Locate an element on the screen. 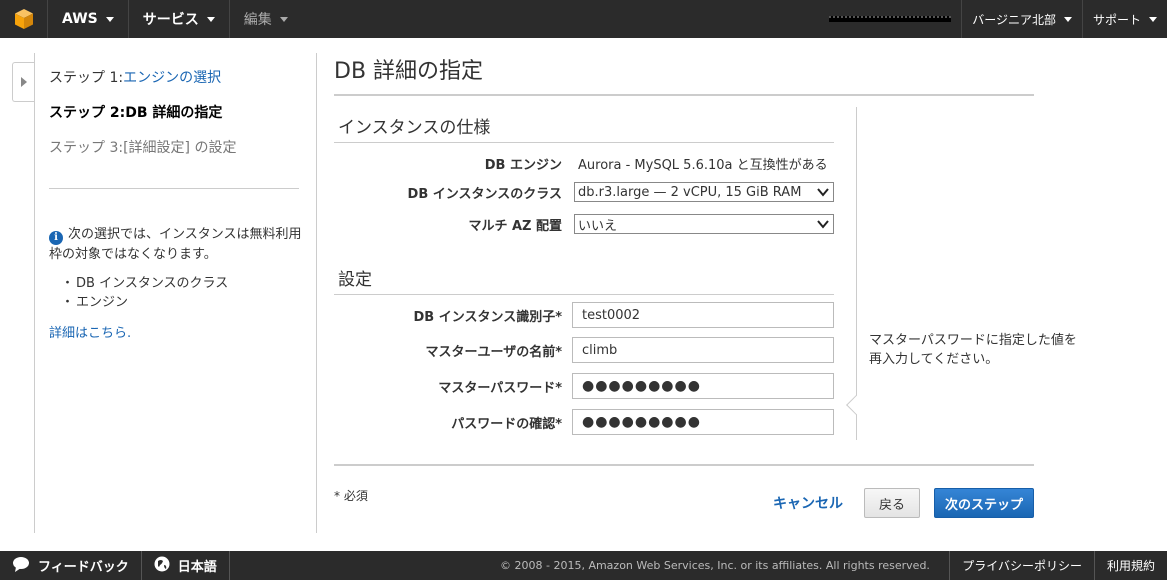 This screenshot has width=1167, height=580. master-user-label: マスターユーザの名前* is located at coordinates (493, 352).